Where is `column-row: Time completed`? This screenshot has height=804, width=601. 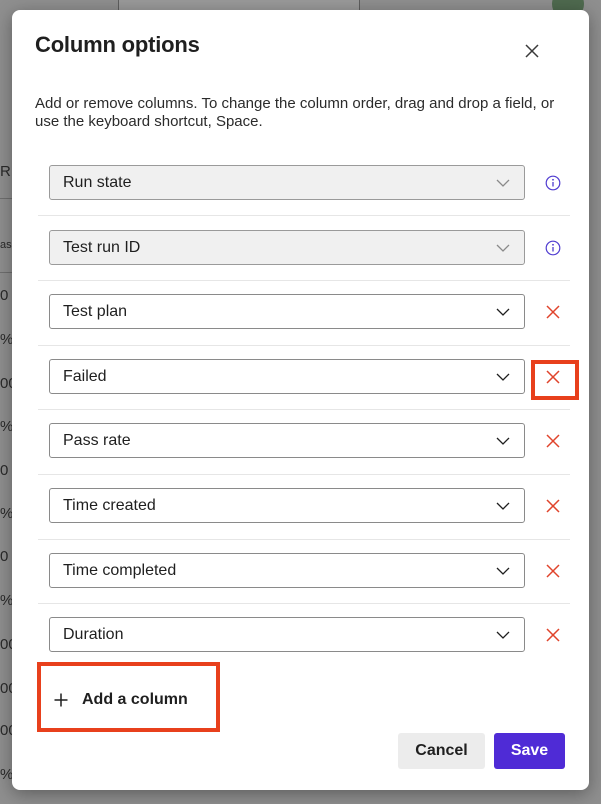 column-row: Time completed is located at coordinates (303, 571).